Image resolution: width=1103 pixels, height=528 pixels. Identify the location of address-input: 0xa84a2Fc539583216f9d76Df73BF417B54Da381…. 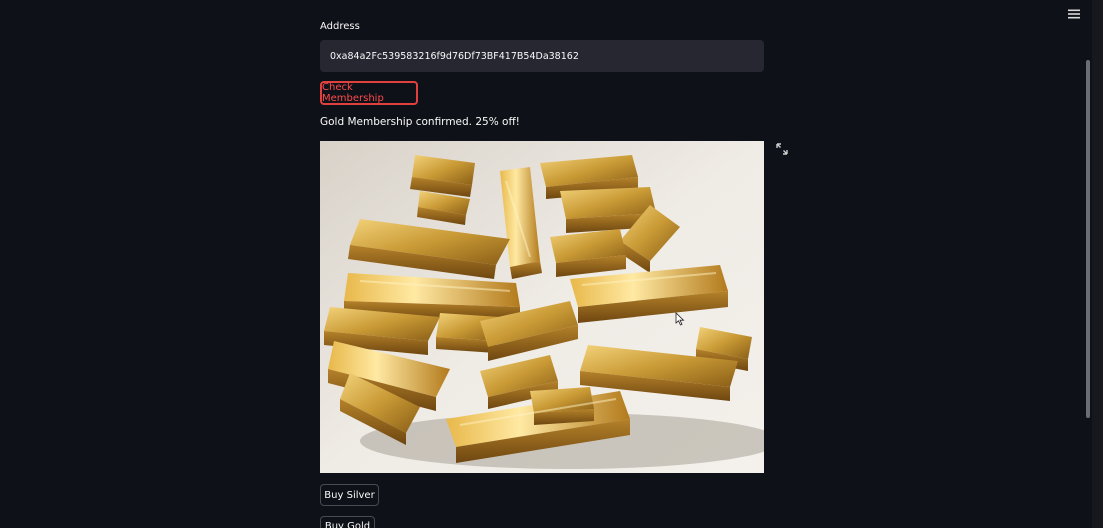
(542, 56).